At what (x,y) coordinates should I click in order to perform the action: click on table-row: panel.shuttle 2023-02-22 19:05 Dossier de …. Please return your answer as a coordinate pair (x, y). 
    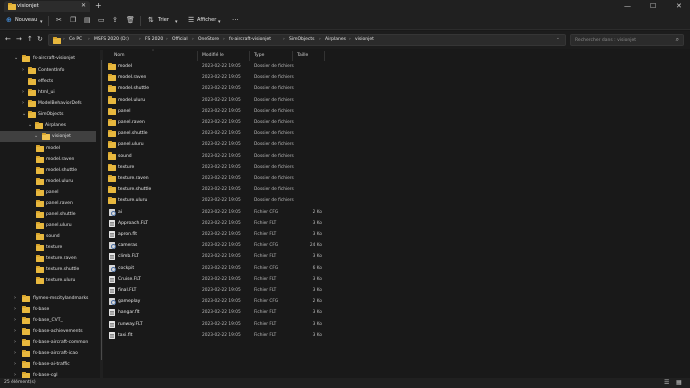
    Looking at the image, I should click on (219, 133).